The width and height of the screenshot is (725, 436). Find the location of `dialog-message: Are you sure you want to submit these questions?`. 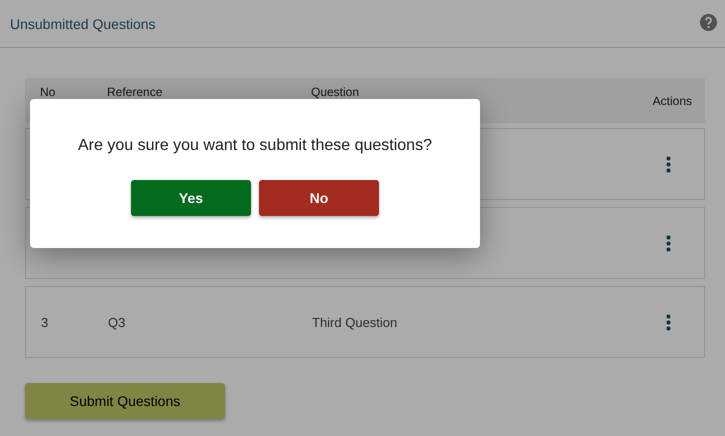

dialog-message: Are you sure you want to submit these questions? is located at coordinates (255, 146).